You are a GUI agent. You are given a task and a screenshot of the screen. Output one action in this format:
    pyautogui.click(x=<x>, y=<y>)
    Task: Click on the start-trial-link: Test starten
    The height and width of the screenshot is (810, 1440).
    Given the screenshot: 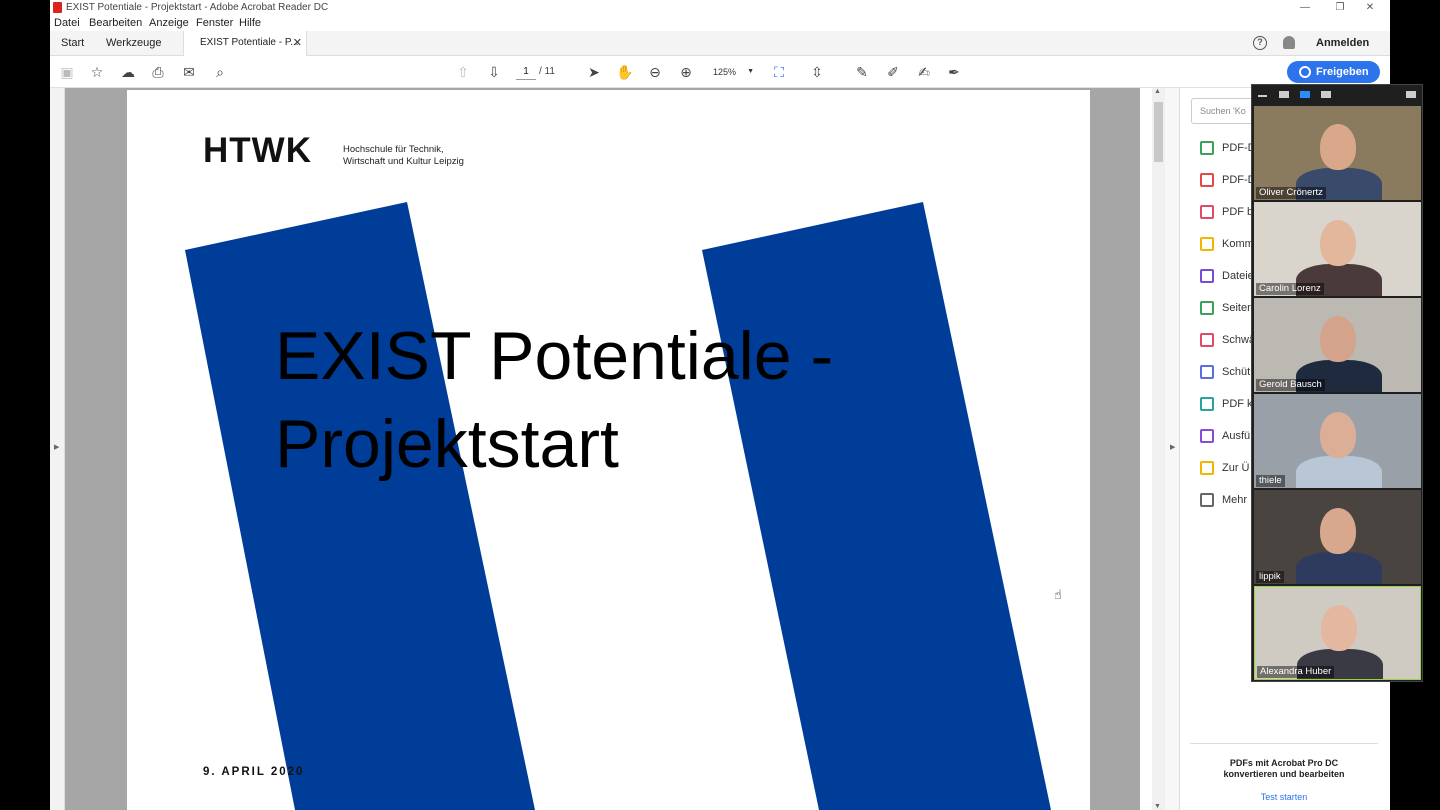 What is the action you would take?
    pyautogui.click(x=1284, y=797)
    